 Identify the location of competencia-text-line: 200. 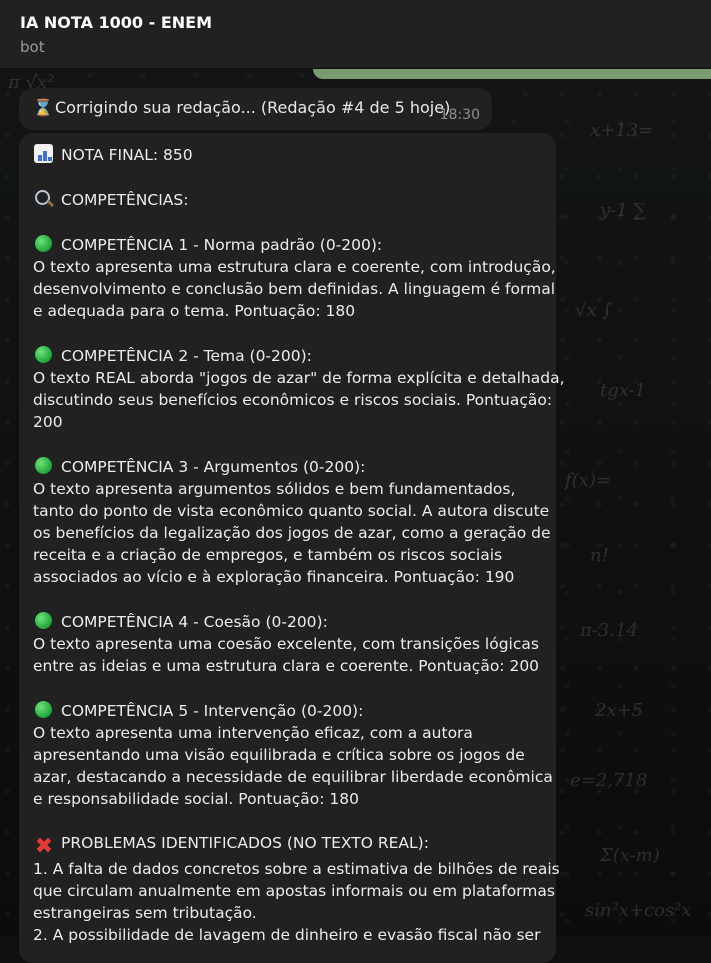
(48, 422).